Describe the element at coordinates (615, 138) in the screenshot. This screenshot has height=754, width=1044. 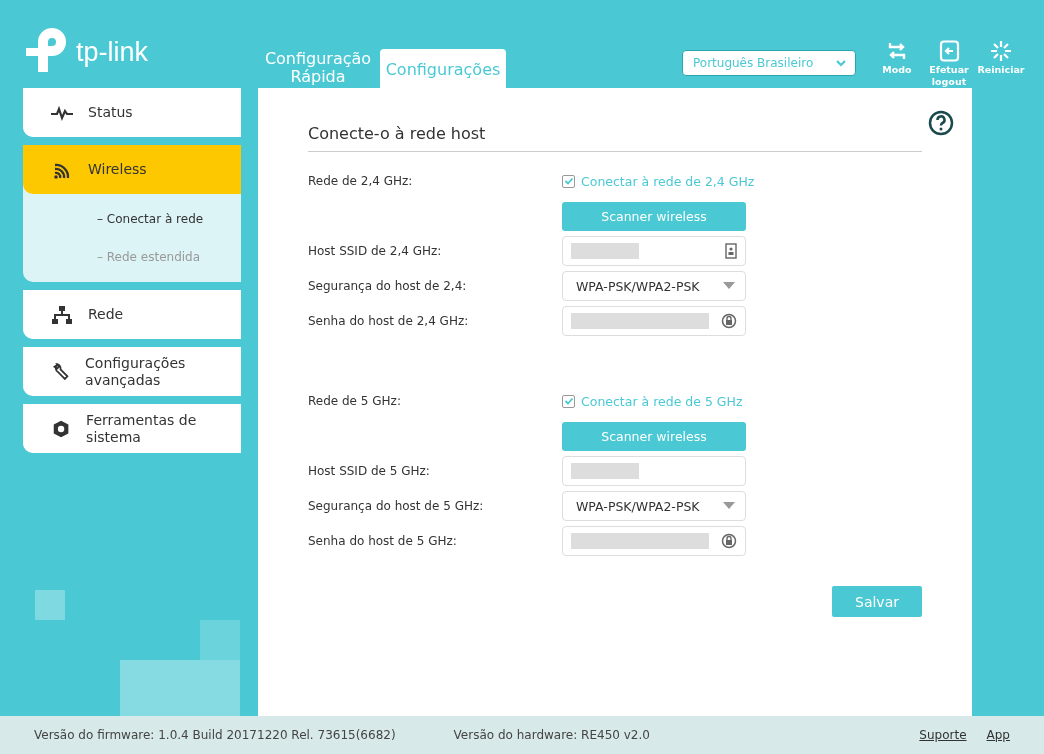
I see `section-title: Conecte-o à rede host` at that location.